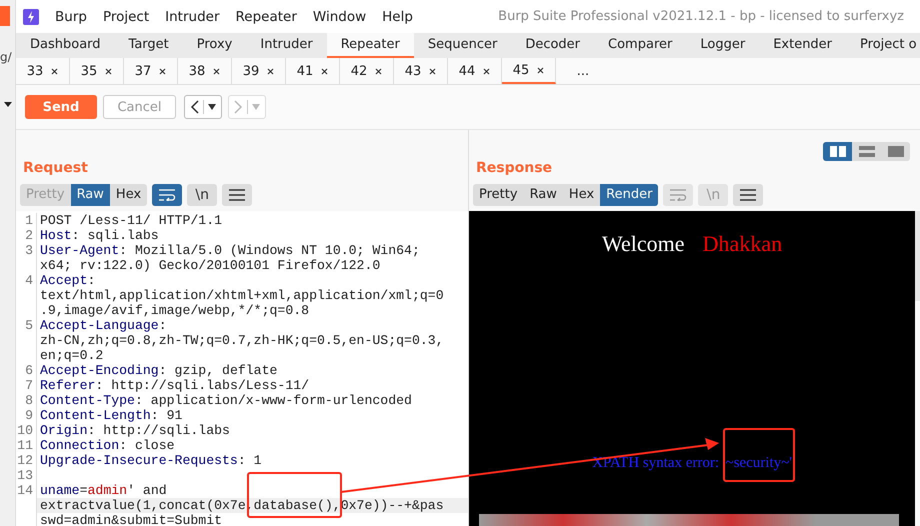  What do you see at coordinates (421, 71) in the screenshot?
I see `request-tab: 43` at bounding box center [421, 71].